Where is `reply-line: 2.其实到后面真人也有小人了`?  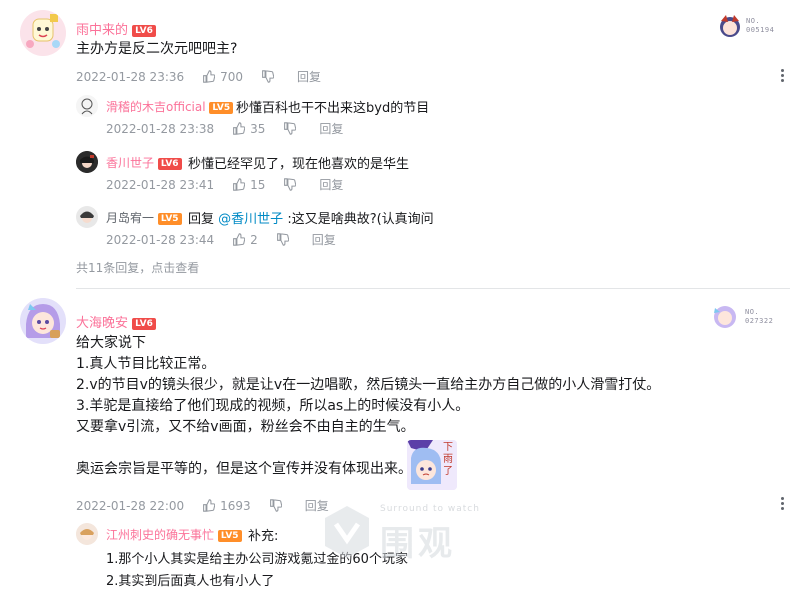
reply-line: 2.其实到后面真人也有小人了 is located at coordinates (190, 581).